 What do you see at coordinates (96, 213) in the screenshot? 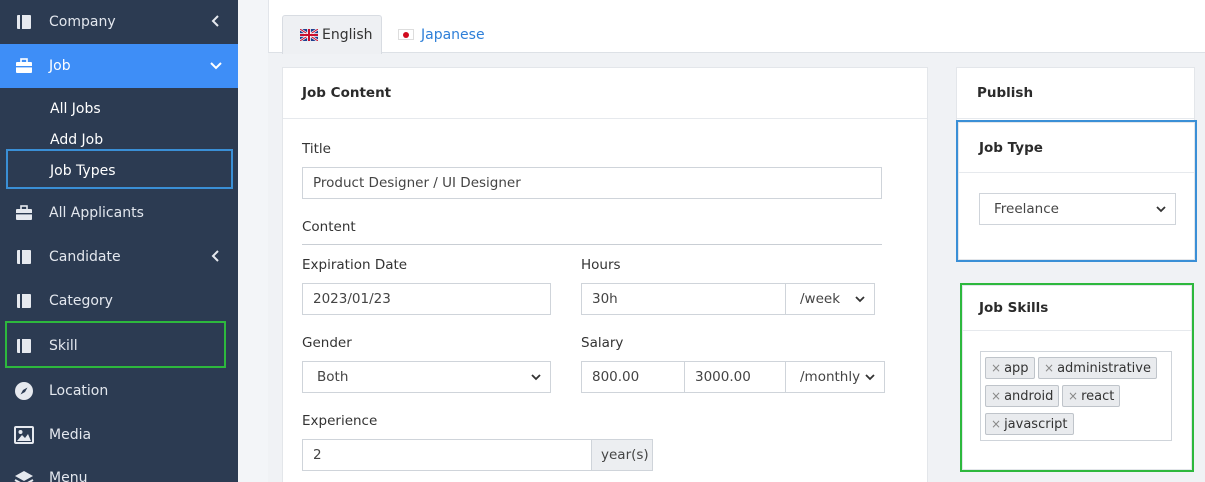
I see `sidebar-item-label: All Applicants` at bounding box center [96, 213].